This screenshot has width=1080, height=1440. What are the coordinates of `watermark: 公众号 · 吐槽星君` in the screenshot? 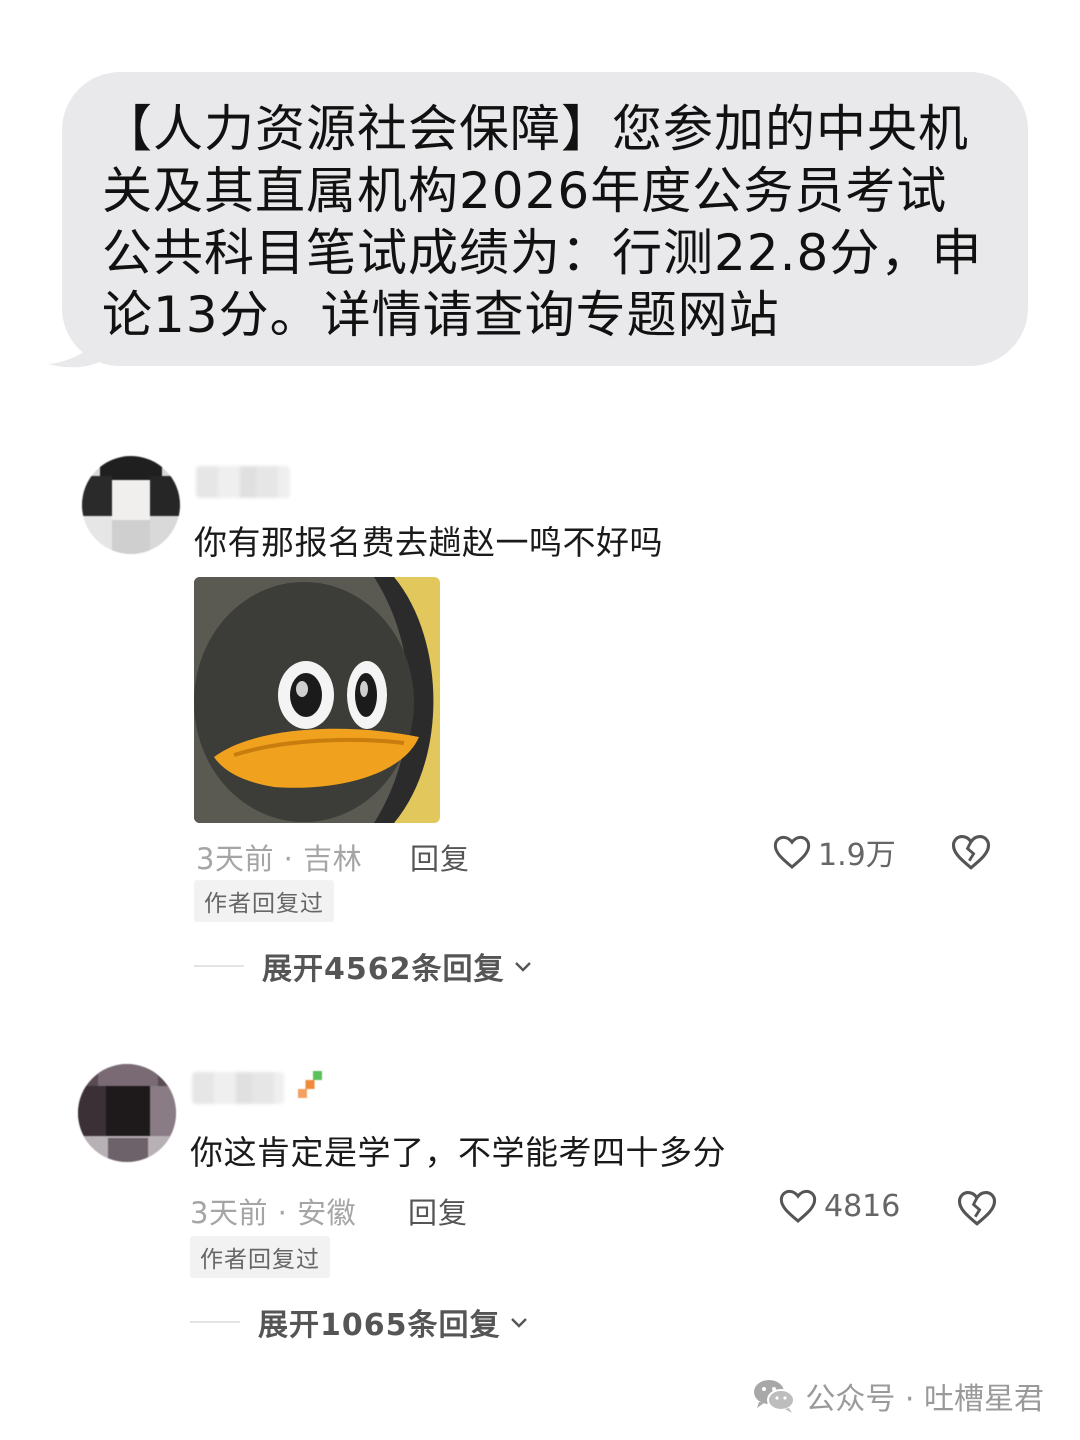 It's located at (898, 1396).